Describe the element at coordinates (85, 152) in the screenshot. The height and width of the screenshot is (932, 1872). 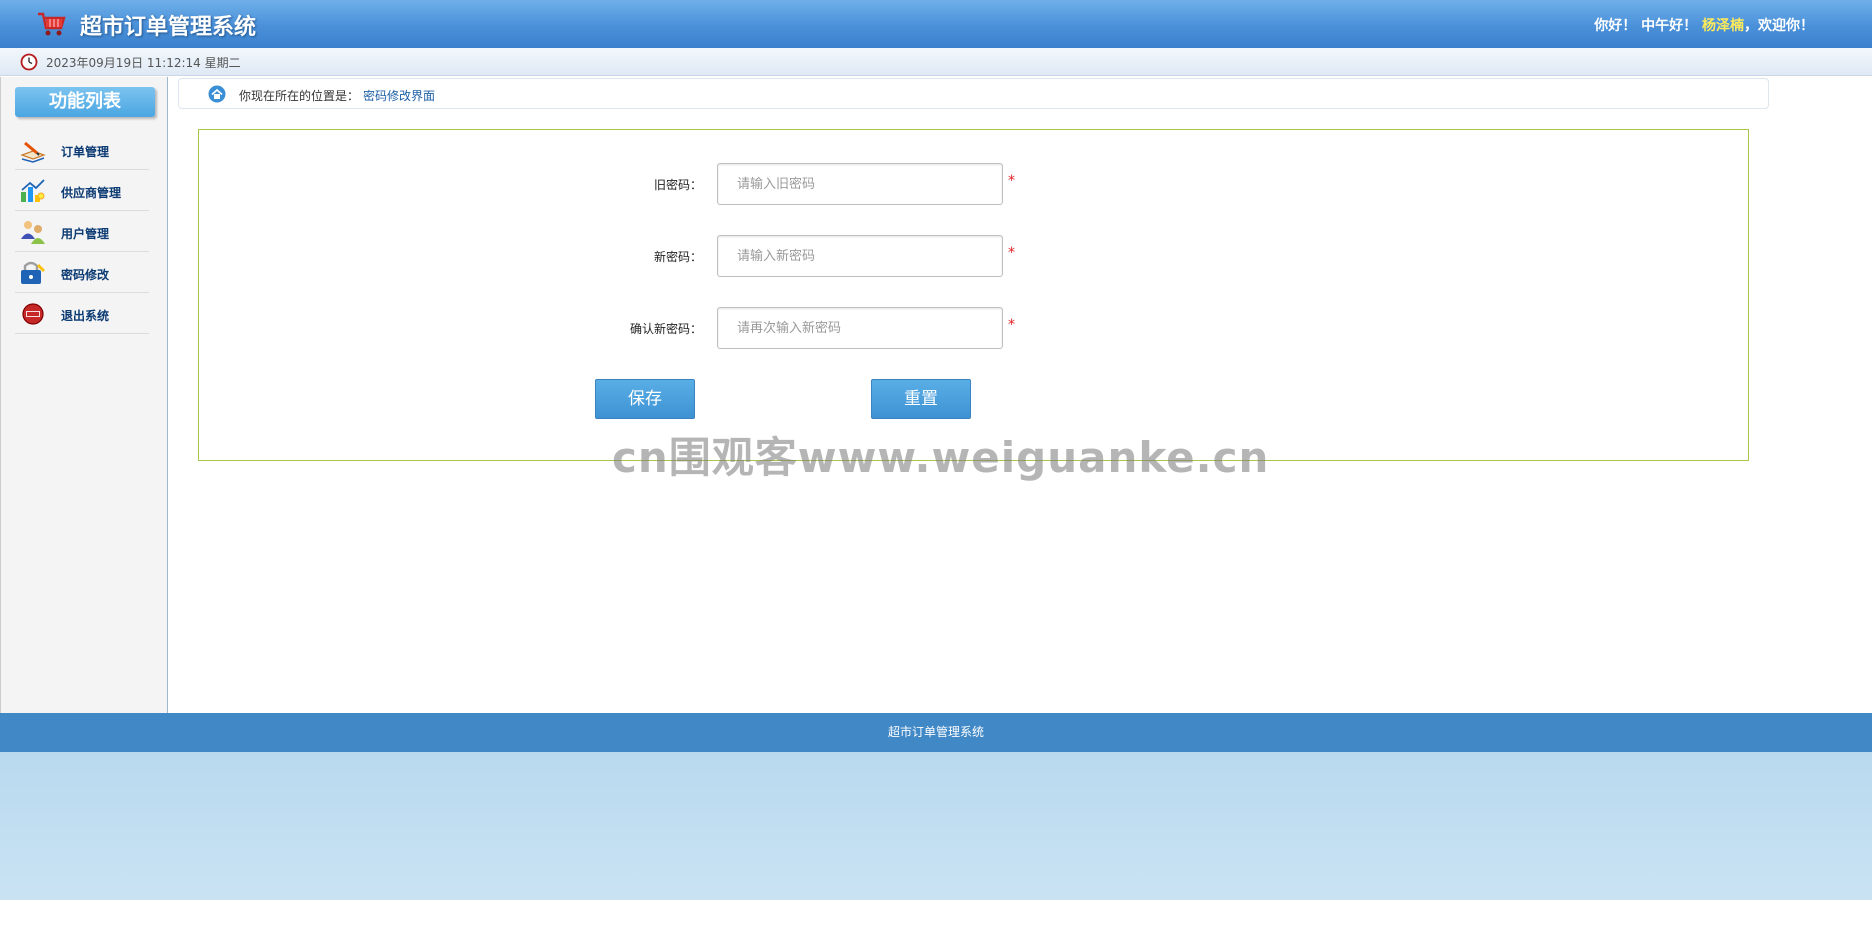
I see `sidebar-item-label: 订单管理` at that location.